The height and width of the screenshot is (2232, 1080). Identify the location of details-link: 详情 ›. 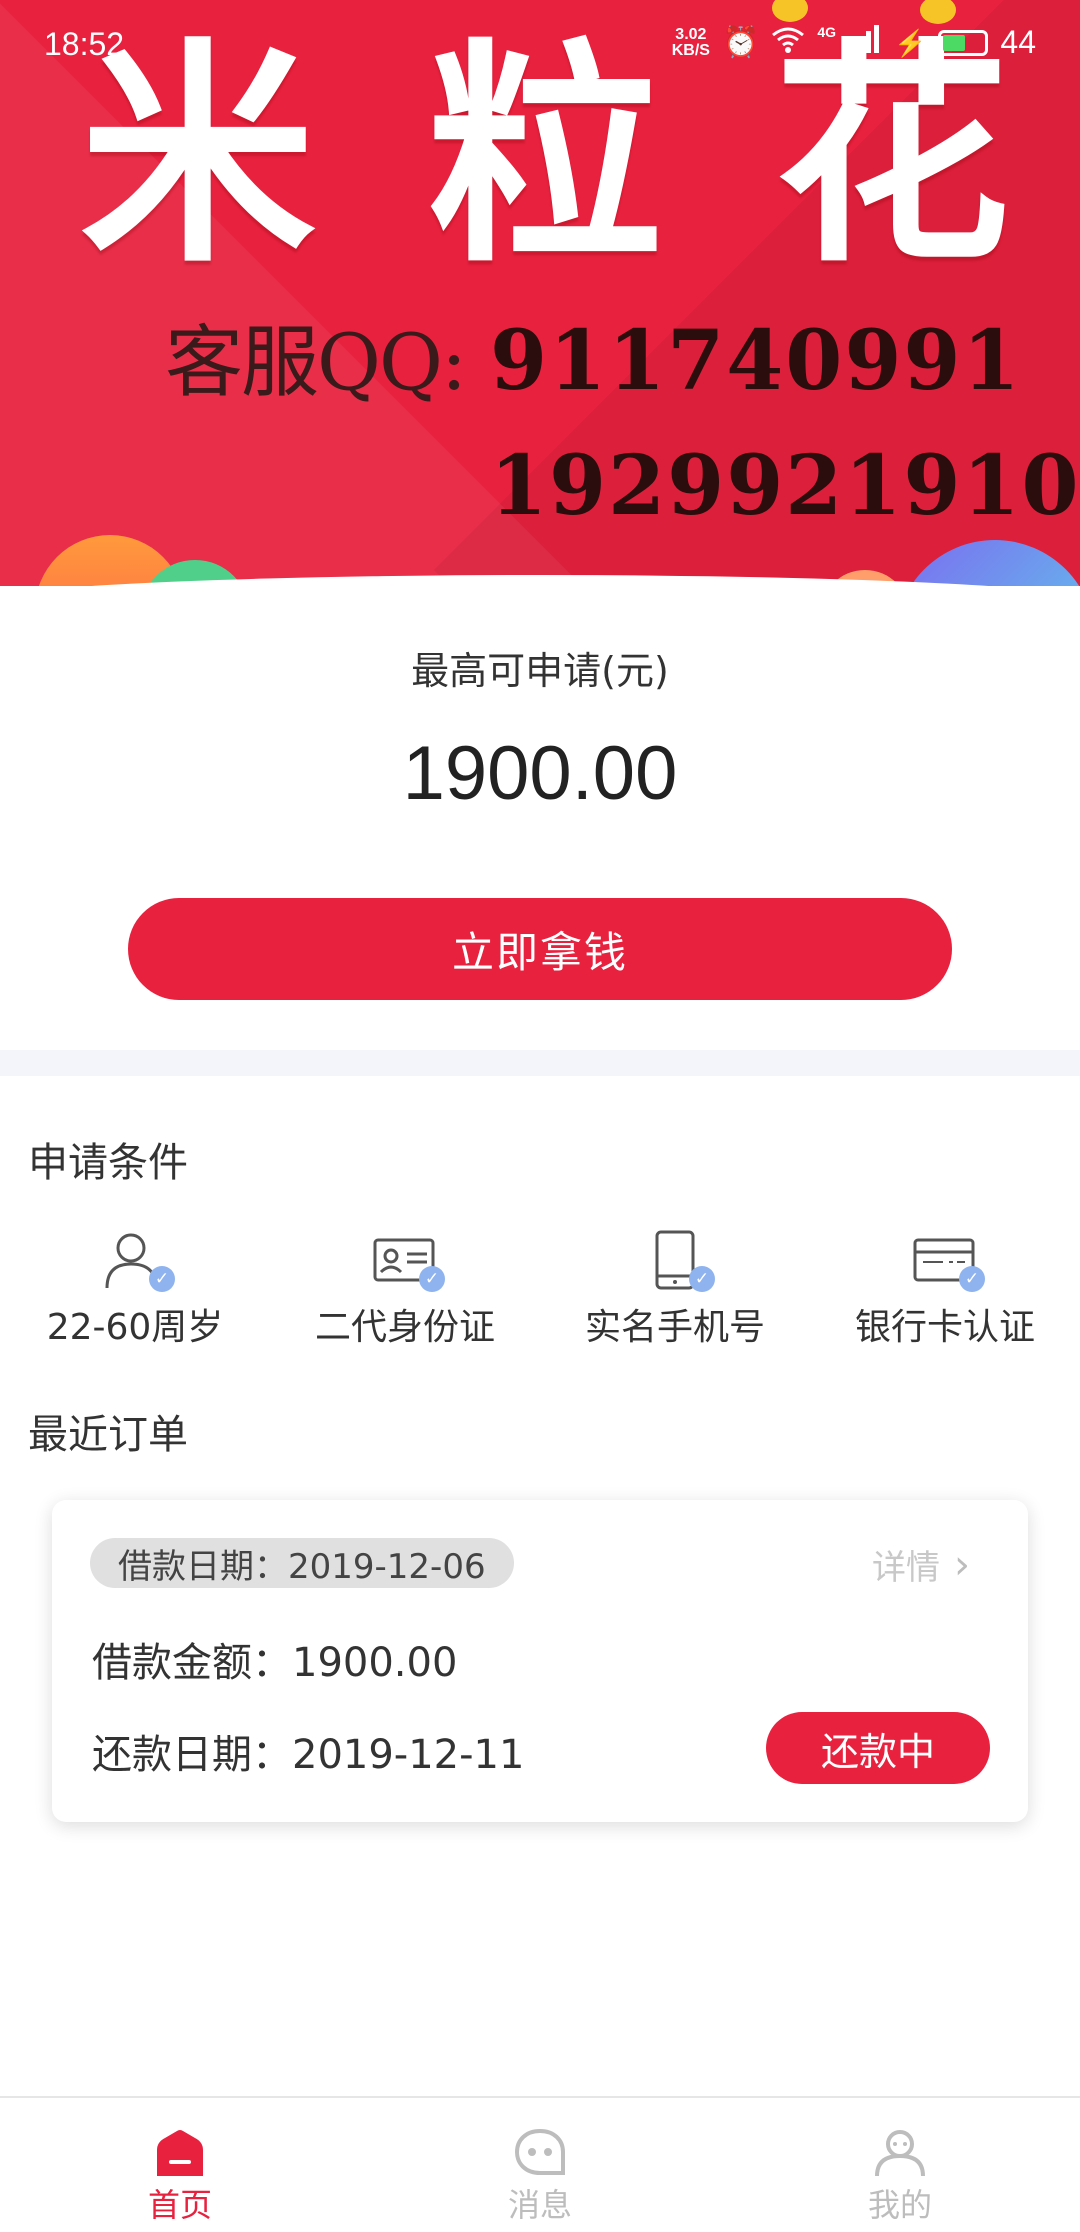
(921, 1564).